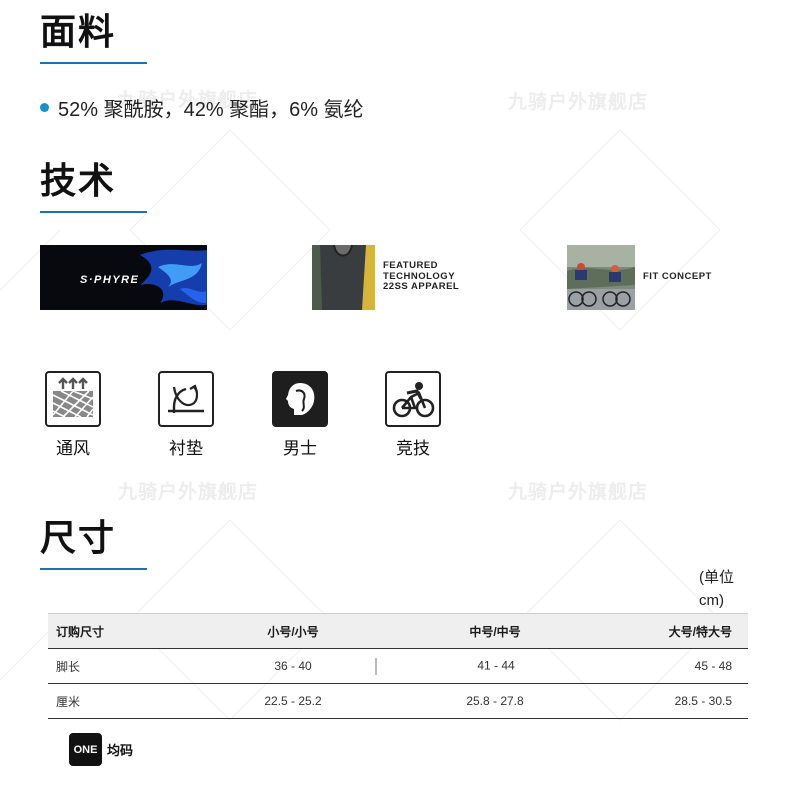 This screenshot has width=790, height=795. I want to click on column-header: 大号/特大号, so click(674, 631).